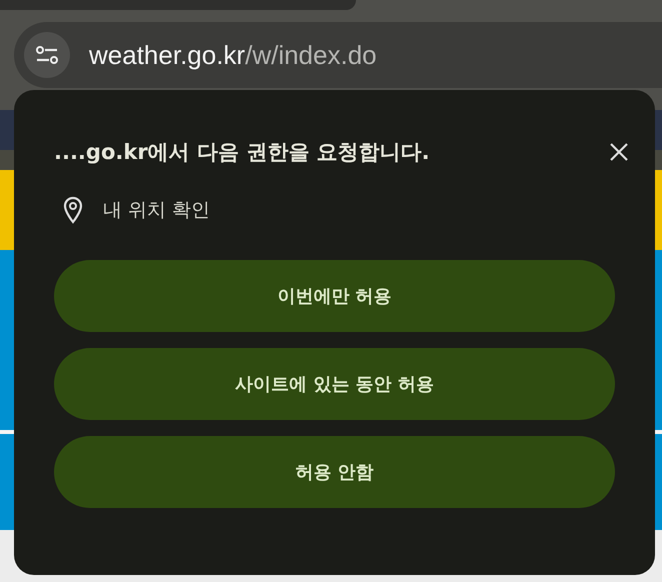 The width and height of the screenshot is (662, 582). What do you see at coordinates (242, 152) in the screenshot?
I see `dialog-title: ....go.kr에서 다음 권한을 요청합니다.` at bounding box center [242, 152].